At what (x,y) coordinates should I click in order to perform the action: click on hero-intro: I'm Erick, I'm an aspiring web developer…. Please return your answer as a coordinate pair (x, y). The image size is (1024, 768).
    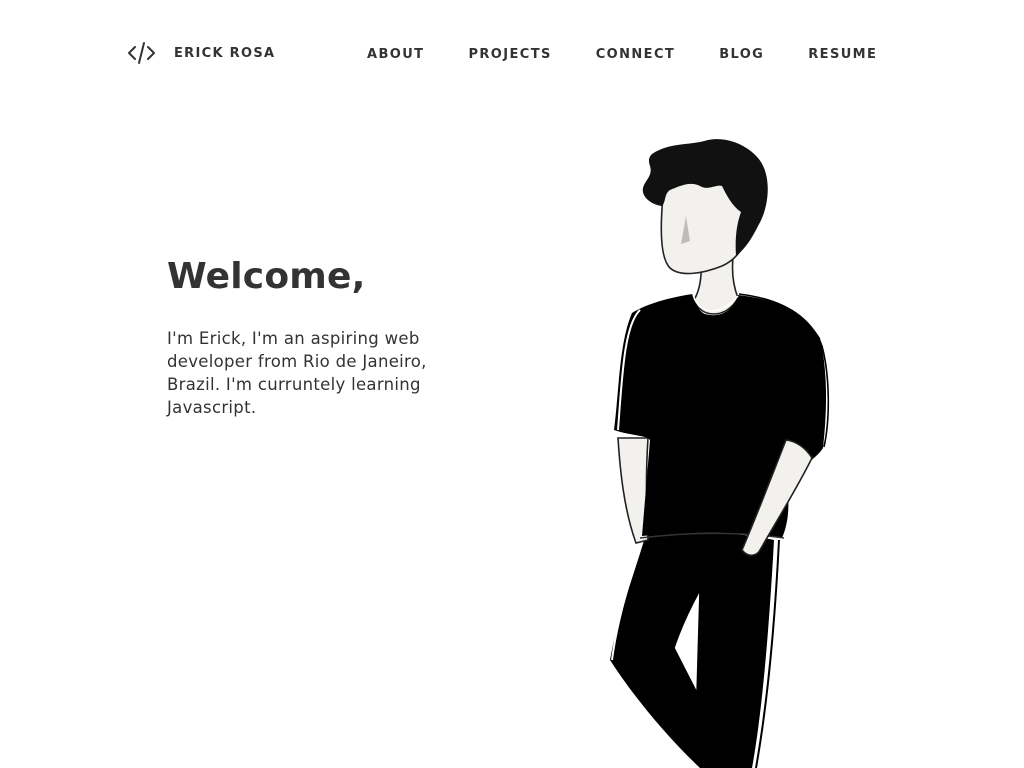
    Looking at the image, I should click on (297, 373).